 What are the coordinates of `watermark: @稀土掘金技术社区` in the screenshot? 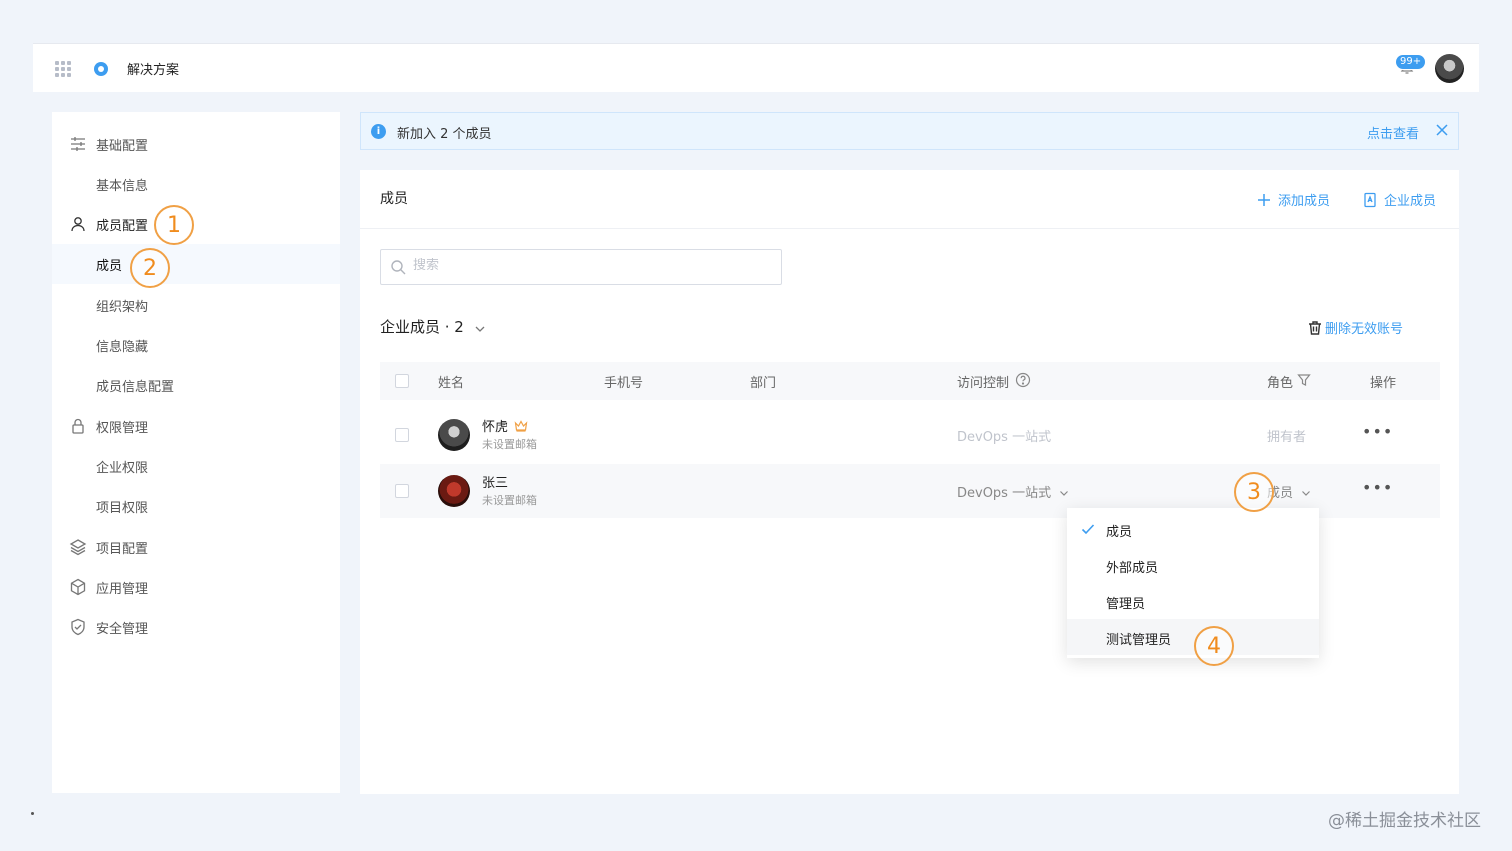 It's located at (1404, 821).